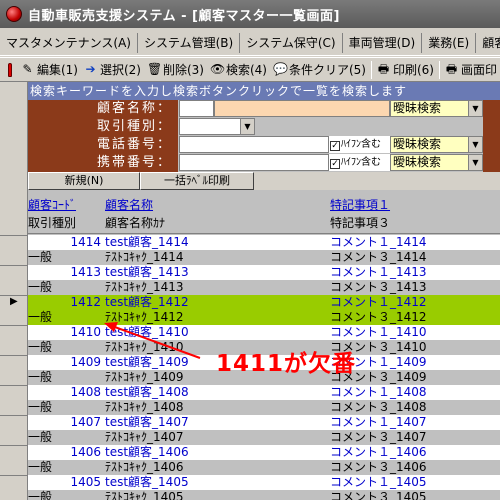  I want to click on customer-code-cell: 1406, so click(66, 452).